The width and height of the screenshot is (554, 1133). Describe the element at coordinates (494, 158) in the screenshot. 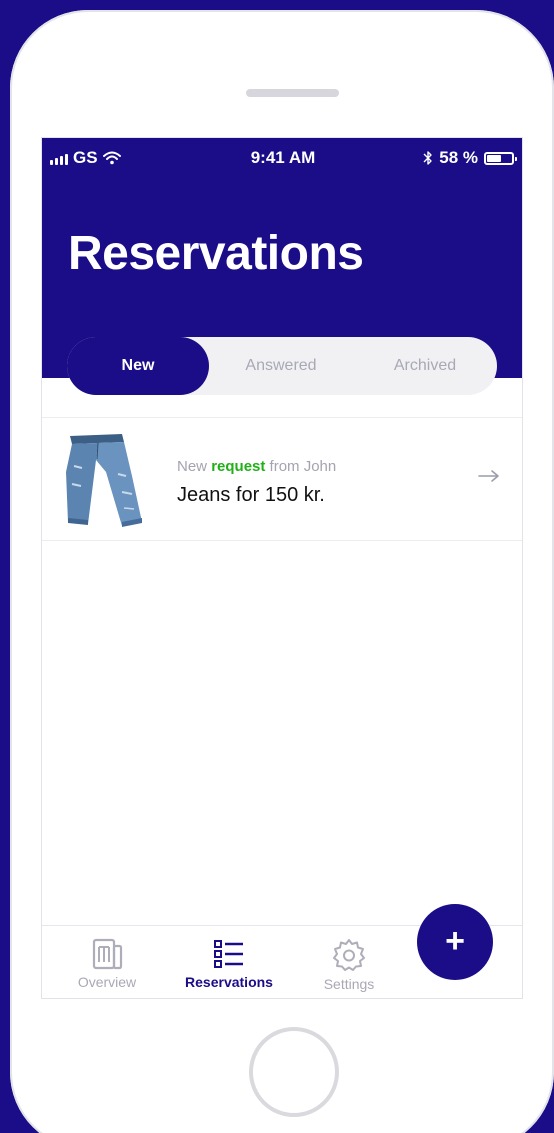

I see `battery-level` at that location.